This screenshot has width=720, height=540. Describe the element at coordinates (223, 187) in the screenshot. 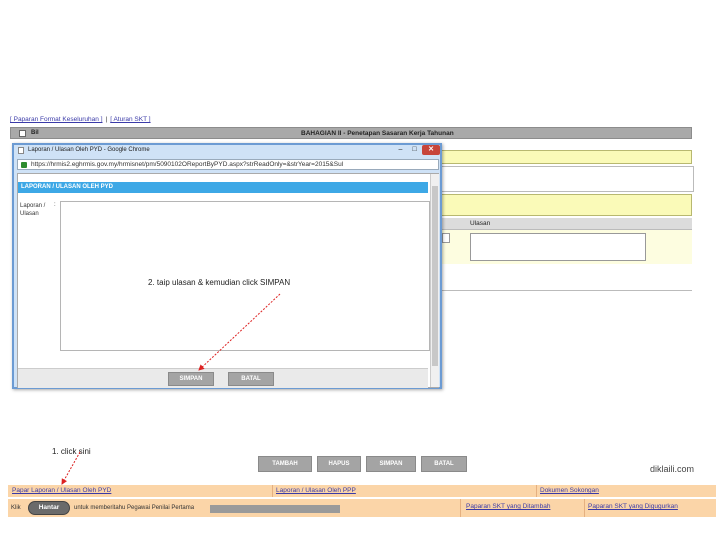

I see `form-header: LAPORAN / ULASAN OLEH PYD` at that location.